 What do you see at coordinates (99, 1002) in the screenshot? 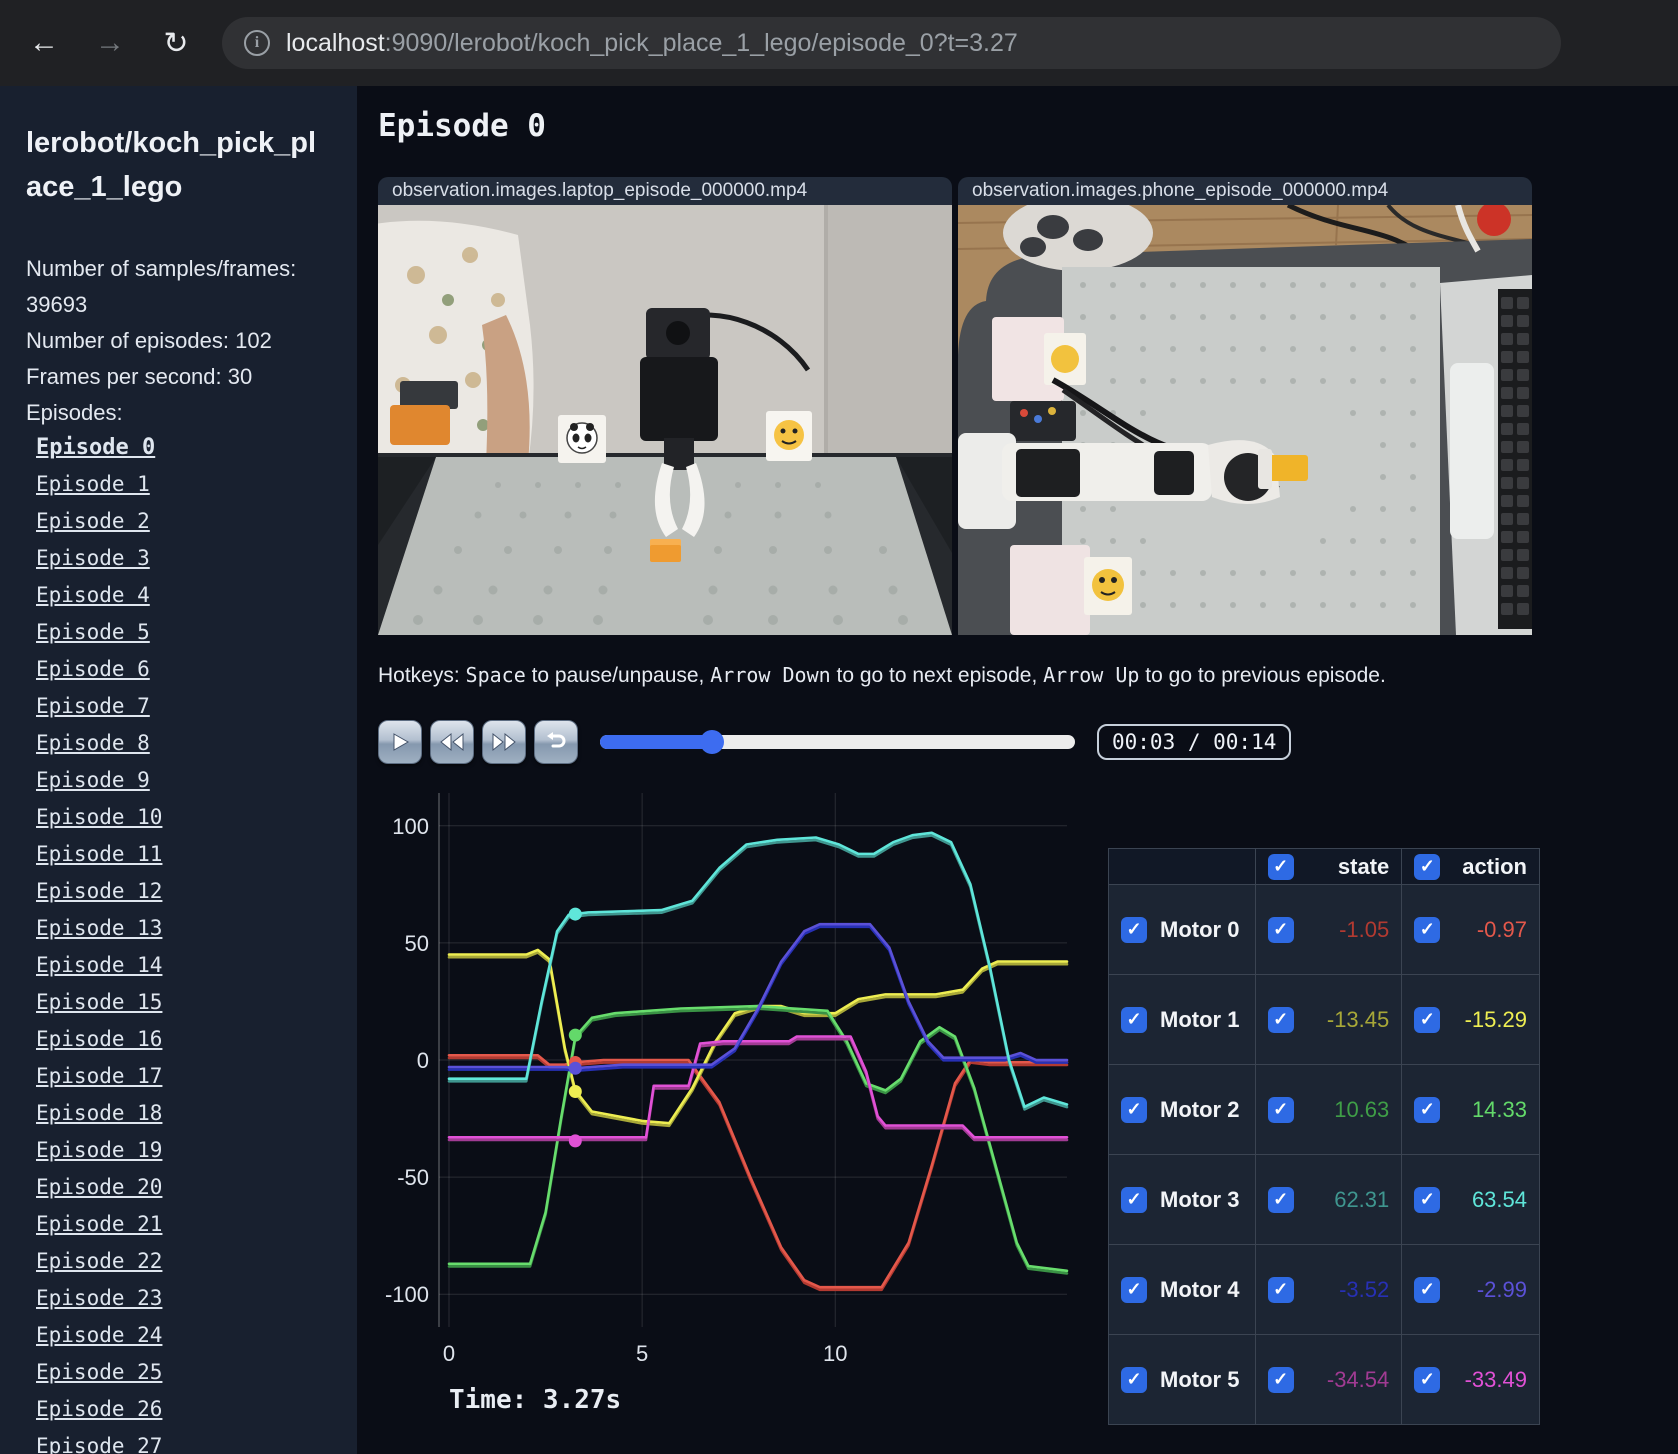
I see `episode-link-15: Episode 15` at bounding box center [99, 1002].